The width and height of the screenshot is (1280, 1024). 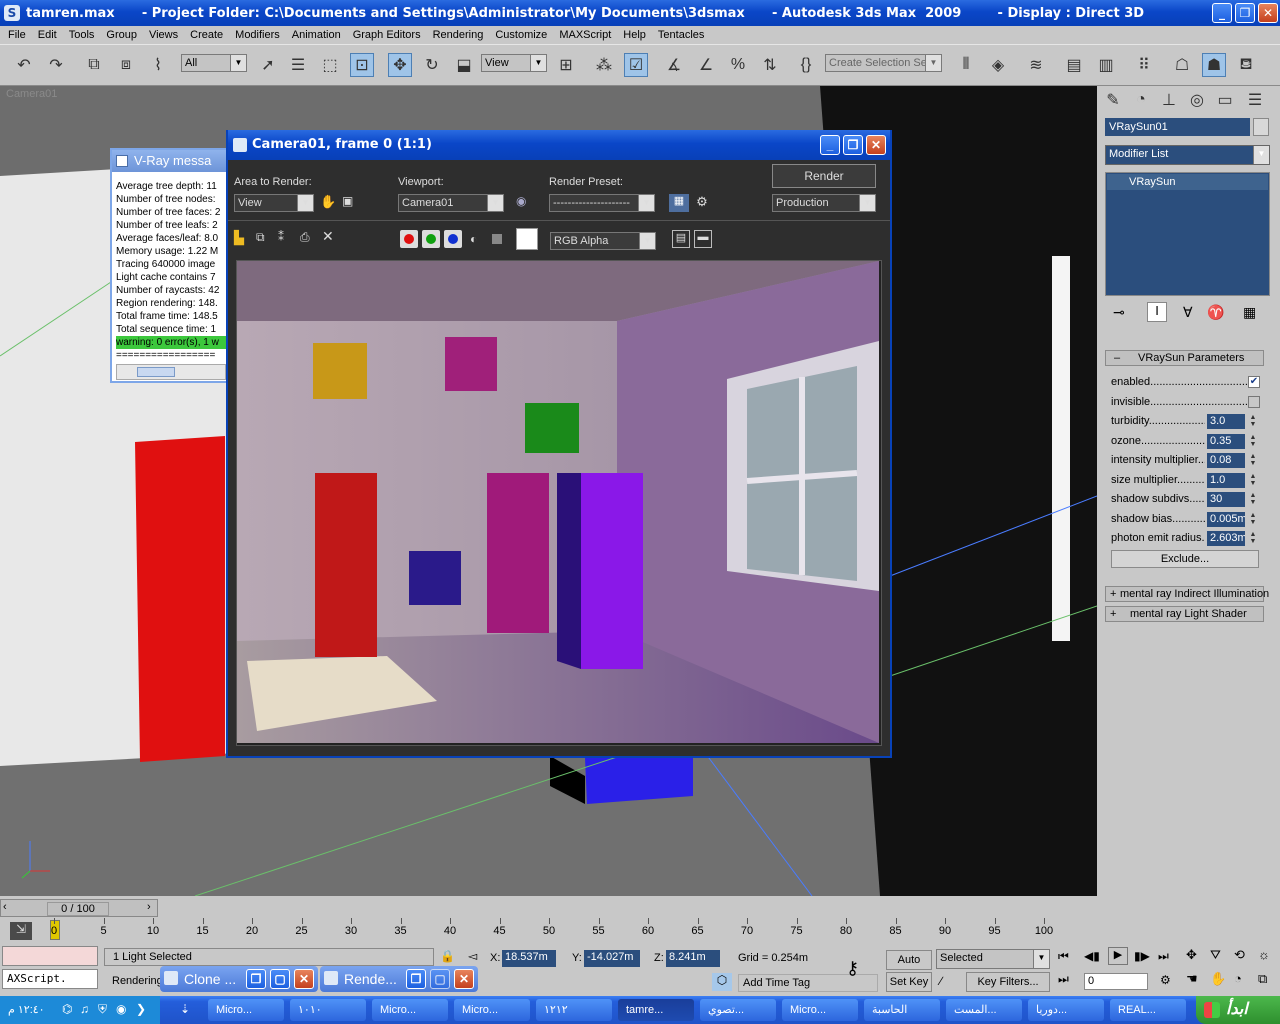 What do you see at coordinates (1182, 65) in the screenshot?
I see `render-setup-icon: ☖` at bounding box center [1182, 65].